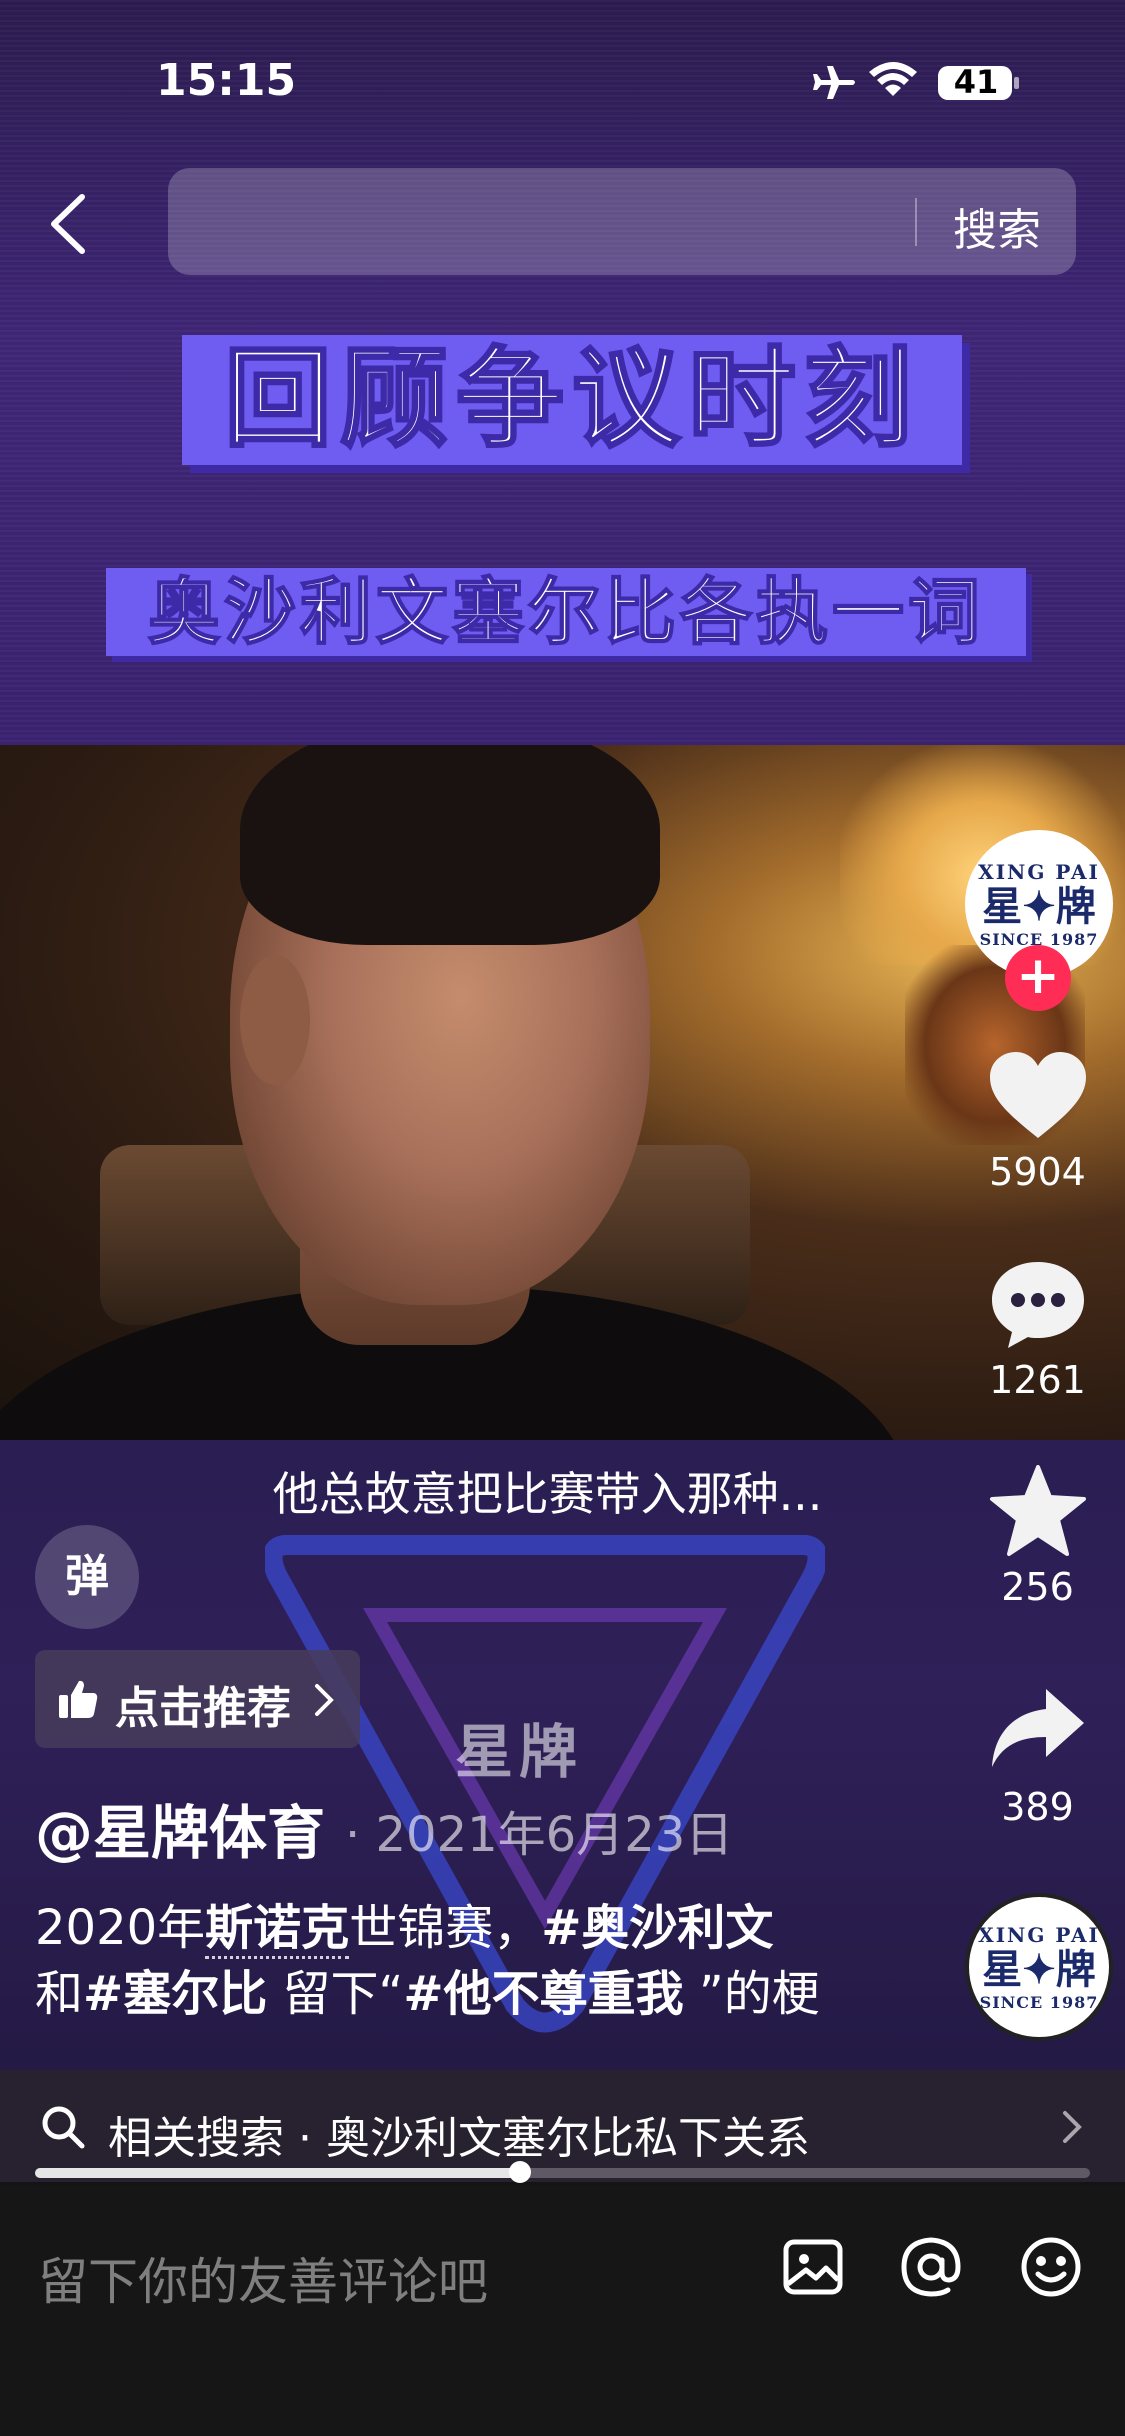  Describe the element at coordinates (1037, 1305) in the screenshot. I see `comment-bubble-icon` at that location.